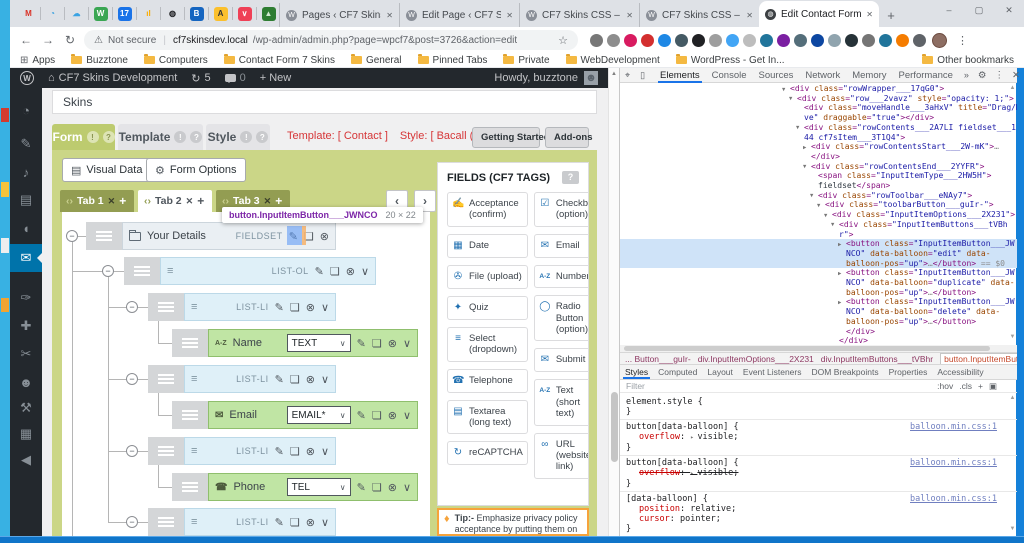 The width and height of the screenshot is (1024, 543). Describe the element at coordinates (487, 417) in the screenshot. I see `field-button-textarea: ▤ Textarea (long text)` at that location.